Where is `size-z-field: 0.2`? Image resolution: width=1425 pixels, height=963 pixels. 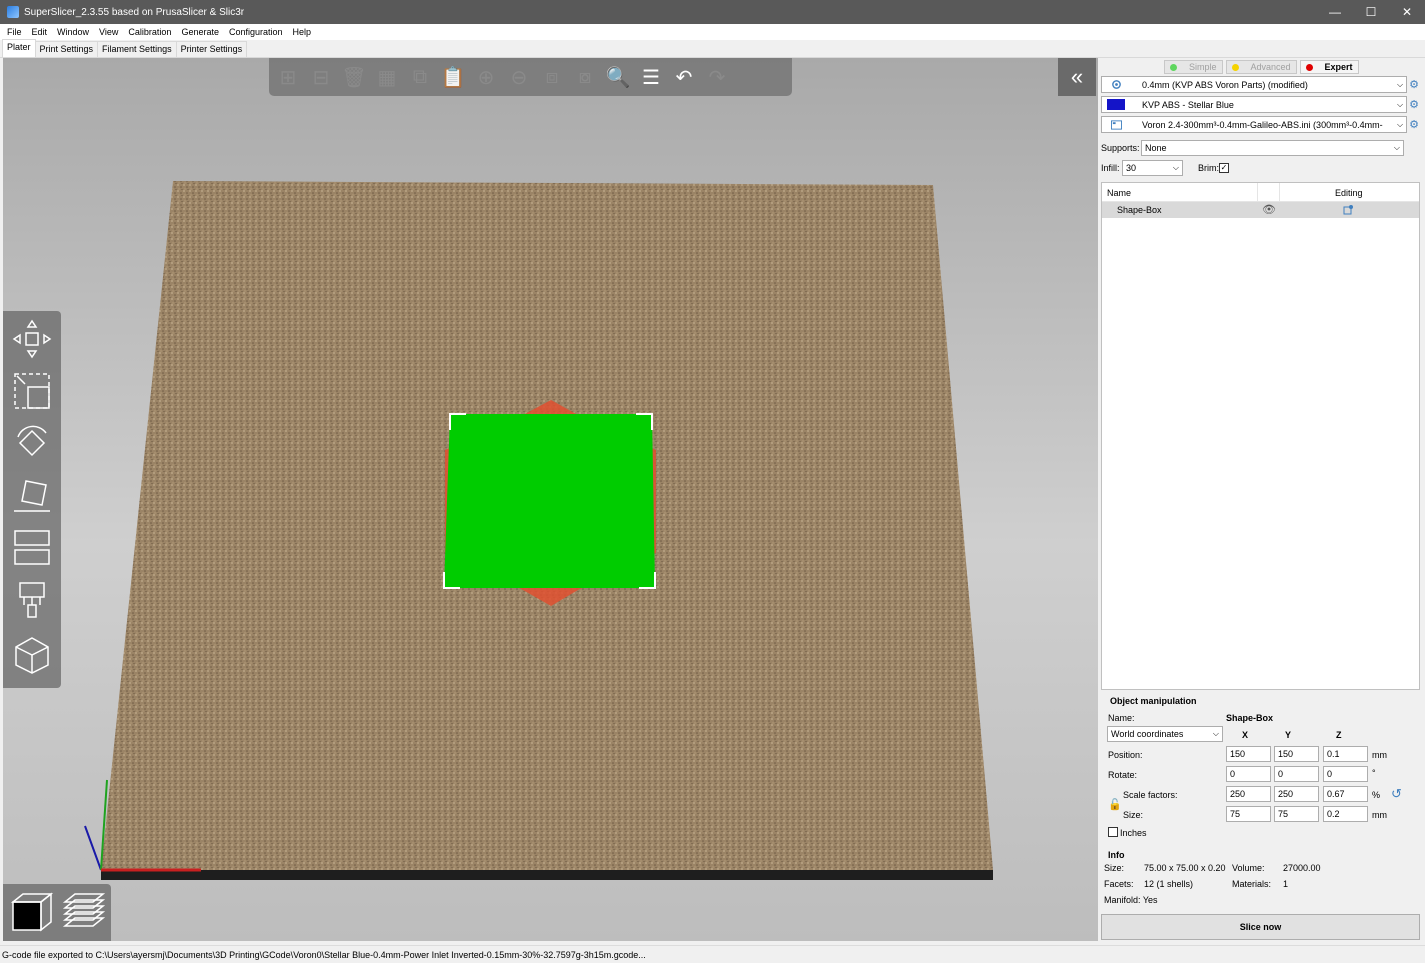
size-z-field: 0.2 is located at coordinates (1345, 814).